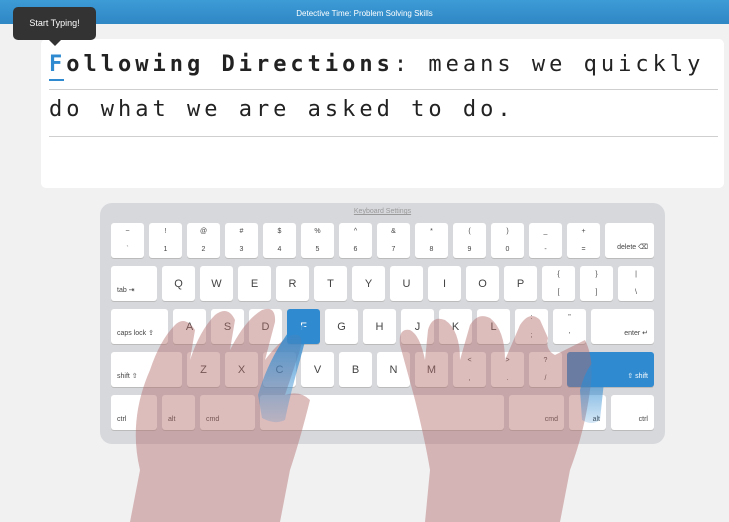 Image resolution: width=729 pixels, height=522 pixels. Describe the element at coordinates (545, 240) in the screenshot. I see `key-minus: _ -` at that location.